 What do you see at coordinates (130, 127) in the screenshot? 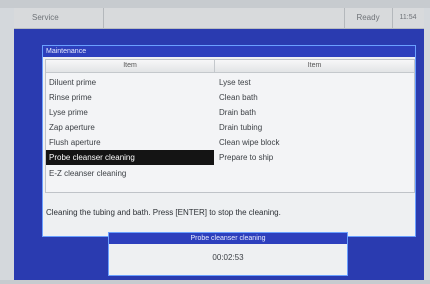
I see `item-zap-aperture: Zap aperture` at bounding box center [130, 127].